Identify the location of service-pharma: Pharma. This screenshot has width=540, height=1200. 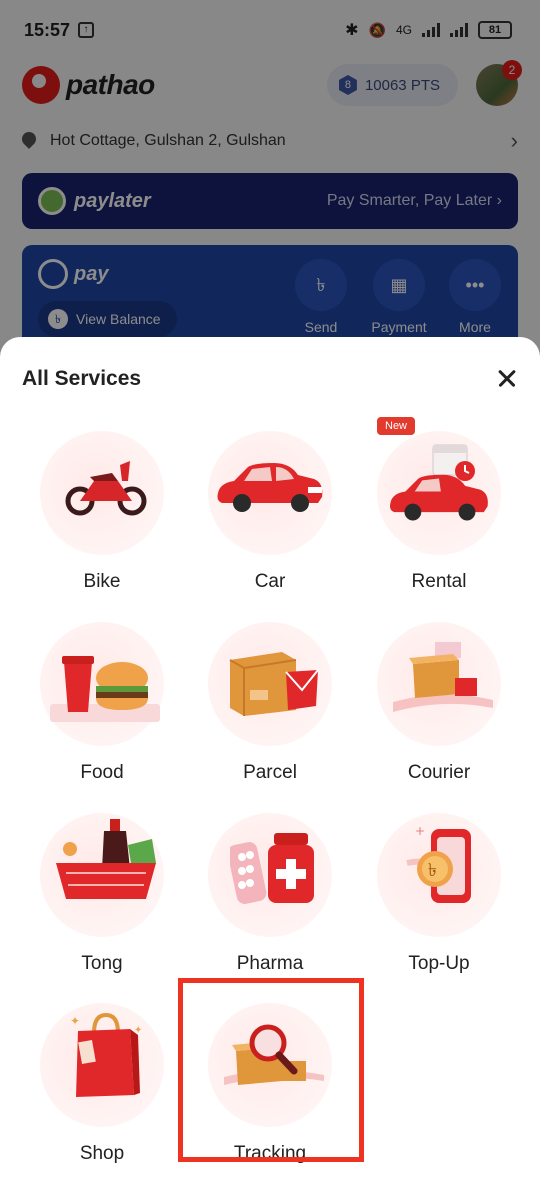
(270, 898).